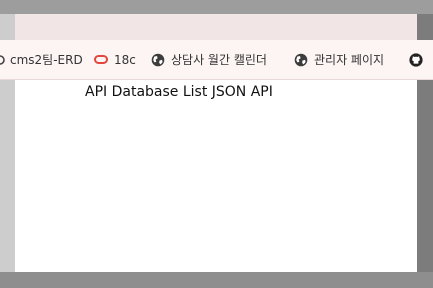 The width and height of the screenshot is (433, 288). Describe the element at coordinates (216, 280) in the screenshot. I see `bottom-dim-strip` at that location.